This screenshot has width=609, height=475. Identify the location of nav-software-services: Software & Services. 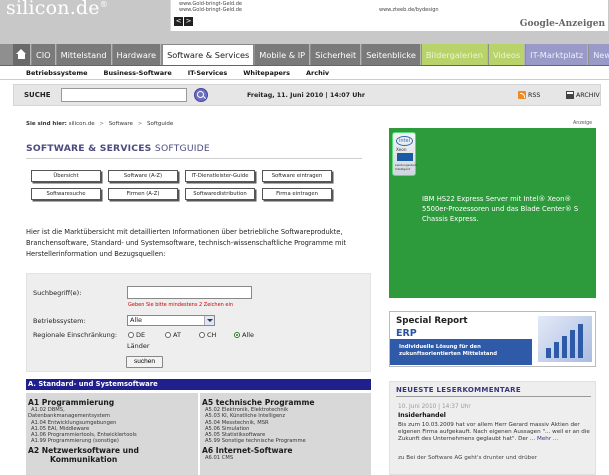
(208, 54).